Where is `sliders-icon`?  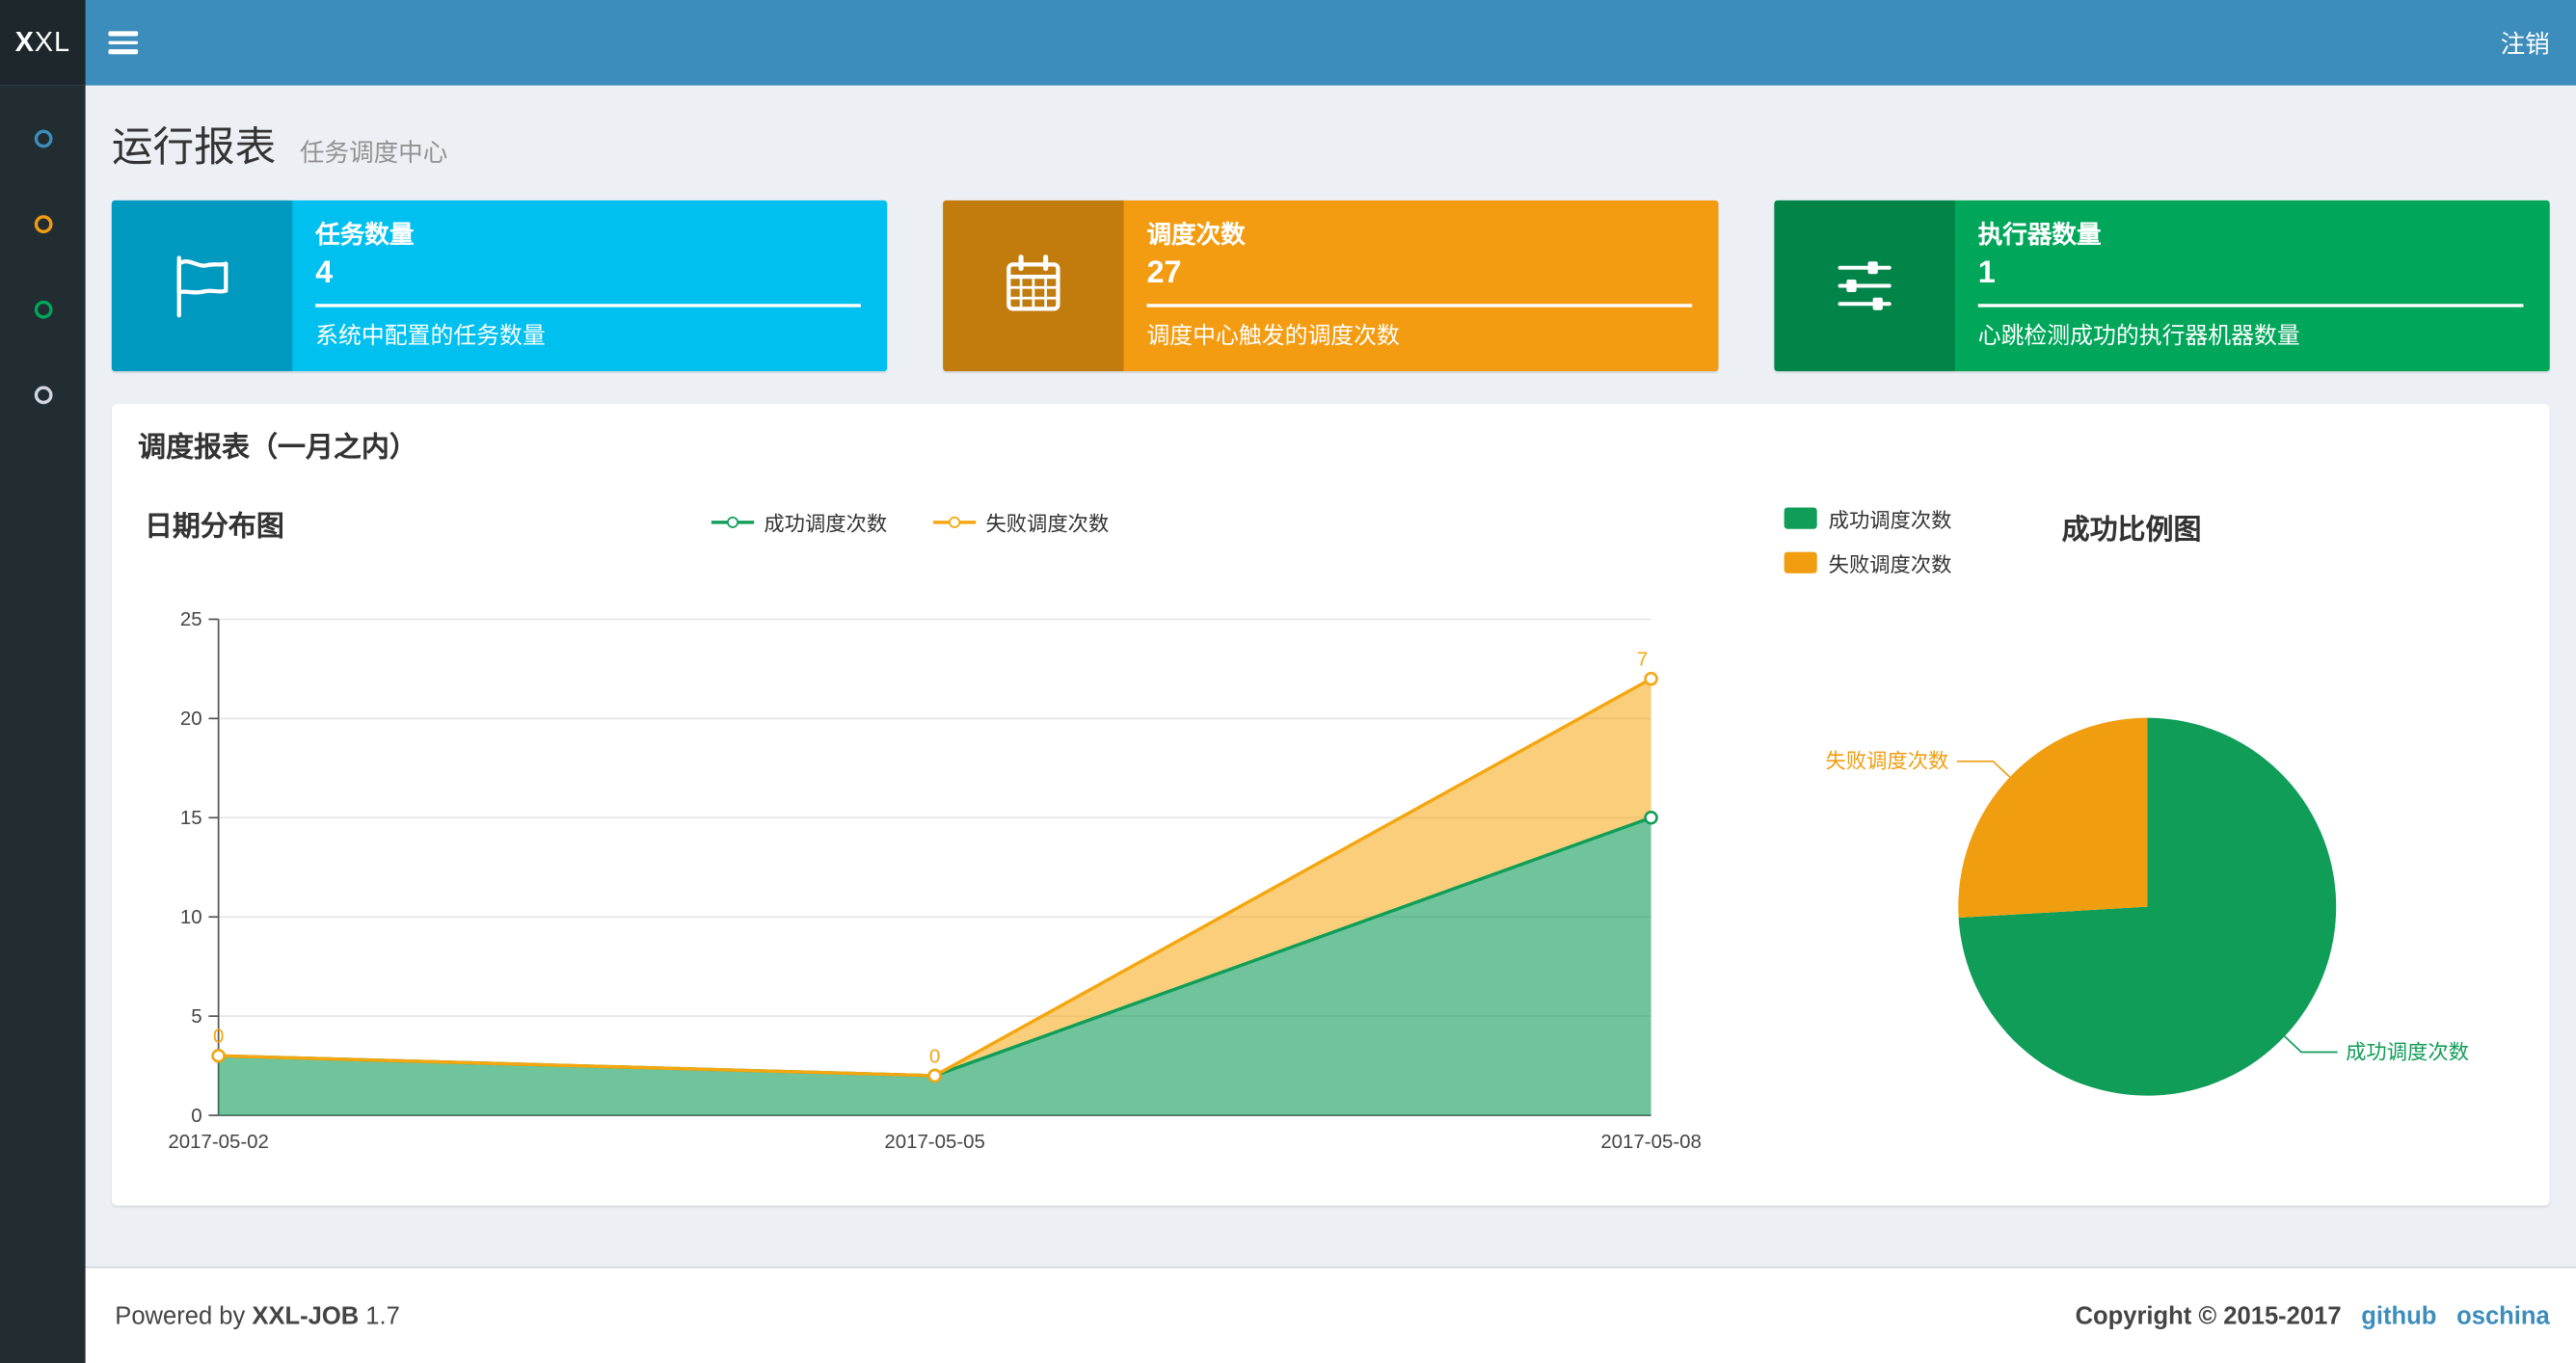 sliders-icon is located at coordinates (1865, 286).